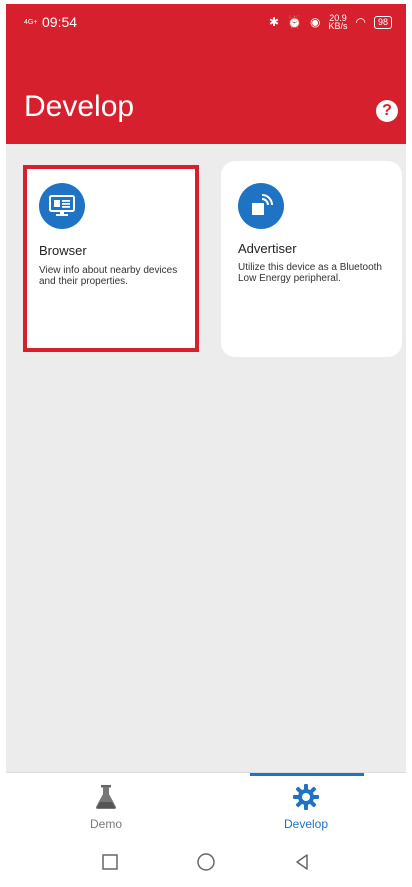 The width and height of the screenshot is (412, 887). I want to click on recents-square-icon, so click(110, 862).